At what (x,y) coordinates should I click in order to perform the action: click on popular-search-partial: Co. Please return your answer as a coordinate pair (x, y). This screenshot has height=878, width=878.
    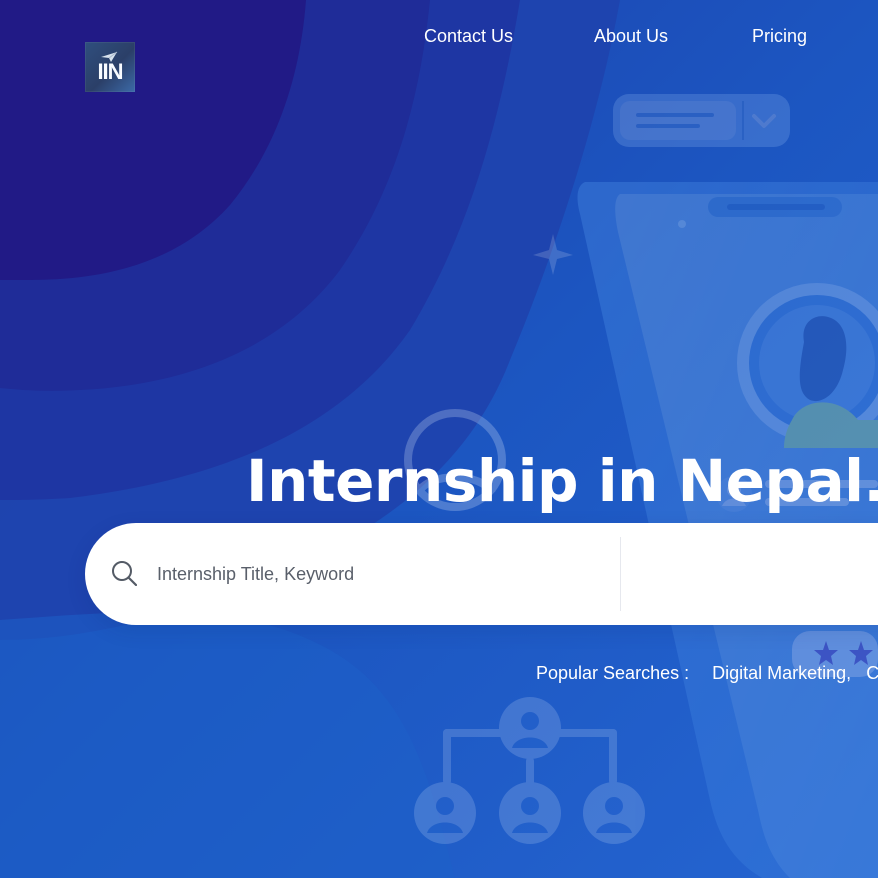
    Looking at the image, I should click on (872, 673).